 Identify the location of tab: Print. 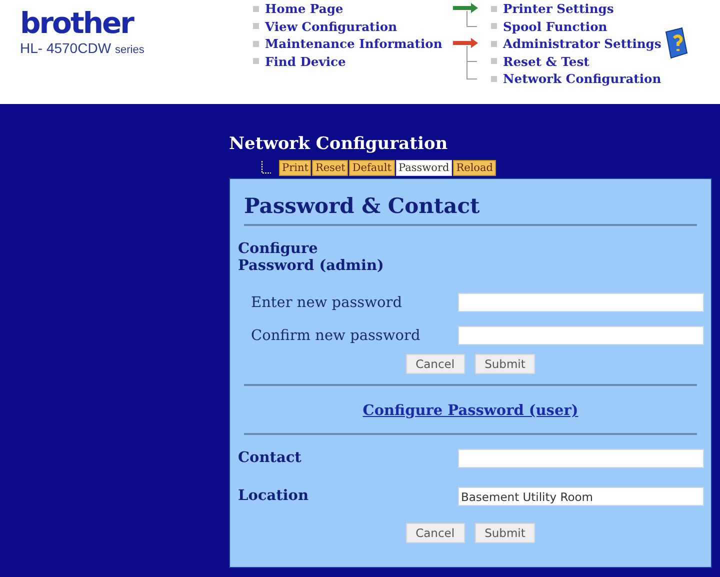
(295, 168).